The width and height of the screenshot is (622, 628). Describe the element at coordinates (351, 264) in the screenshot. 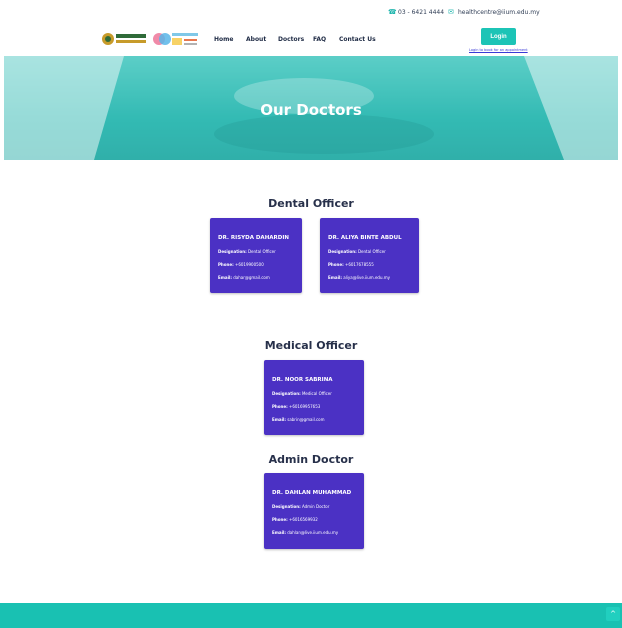

I see `doctor-phone: Phone: +6017678555` at that location.